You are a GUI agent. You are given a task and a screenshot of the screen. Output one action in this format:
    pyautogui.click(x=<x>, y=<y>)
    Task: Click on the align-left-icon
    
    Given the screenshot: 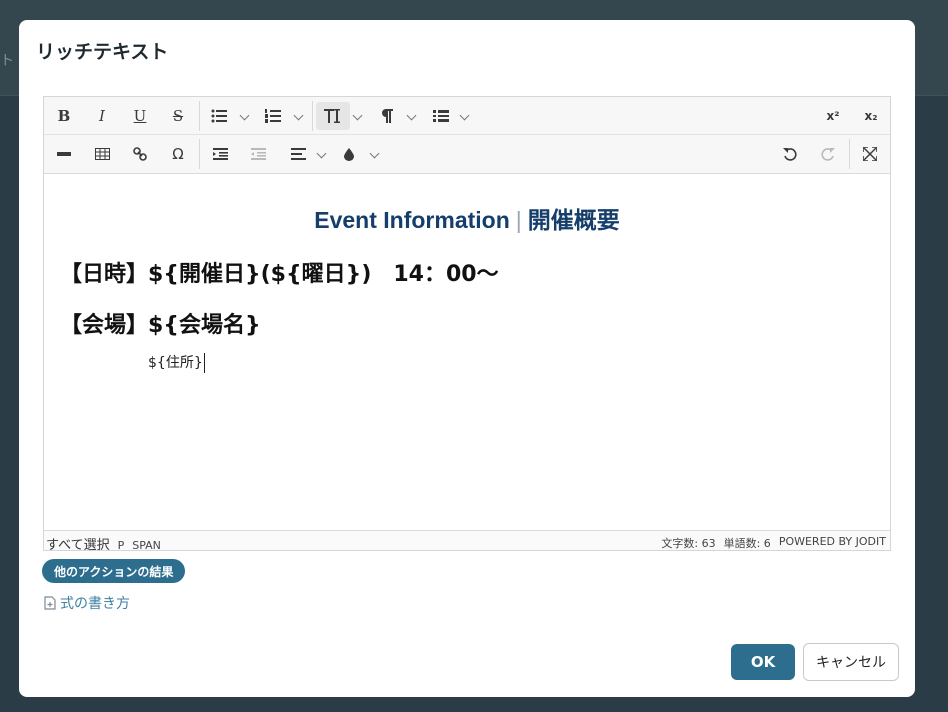 What is the action you would take?
    pyautogui.click(x=298, y=154)
    